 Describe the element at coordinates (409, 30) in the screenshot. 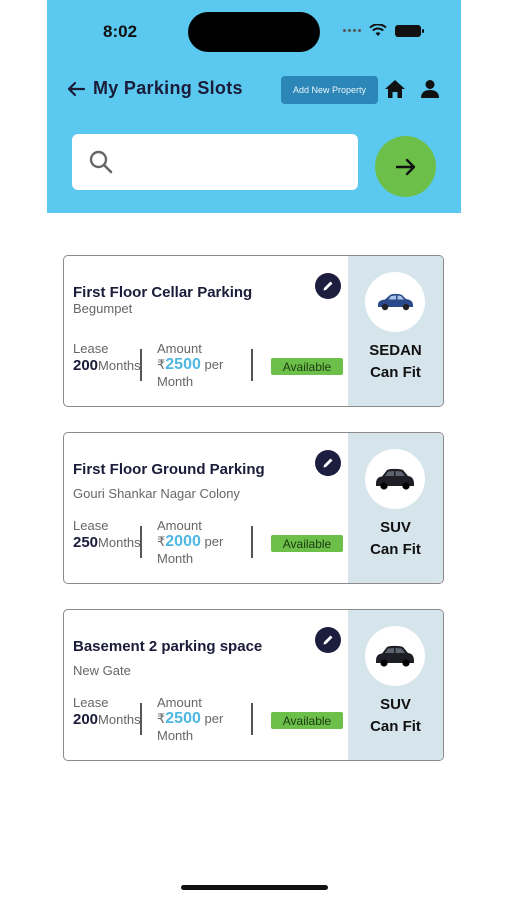

I see `battery-icon` at that location.